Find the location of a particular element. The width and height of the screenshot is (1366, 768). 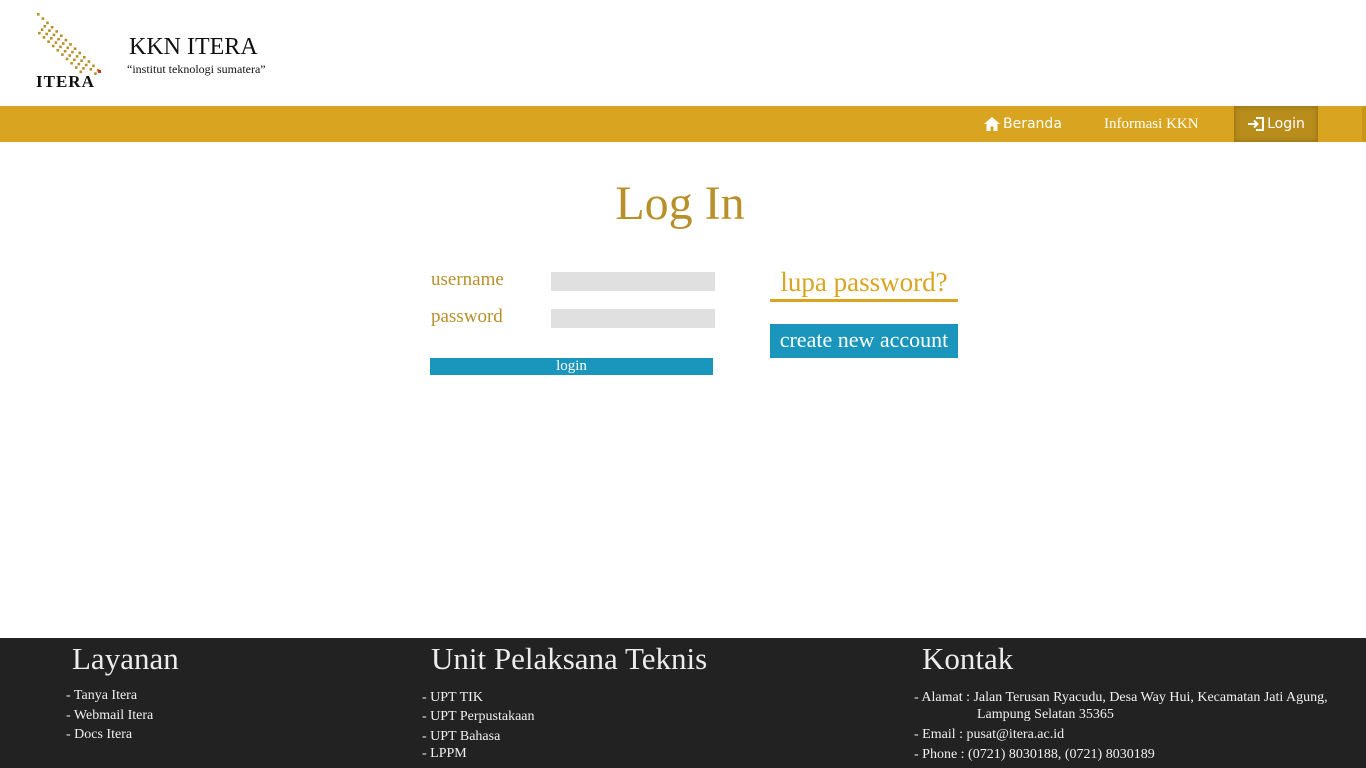

footer-link-upt-tik: - UPT TIK is located at coordinates (452, 698).